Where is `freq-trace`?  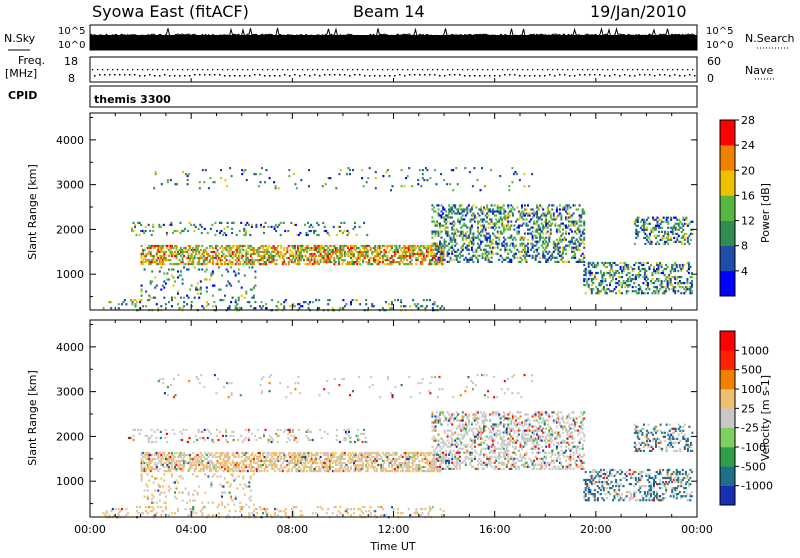
freq-trace is located at coordinates (394, 73).